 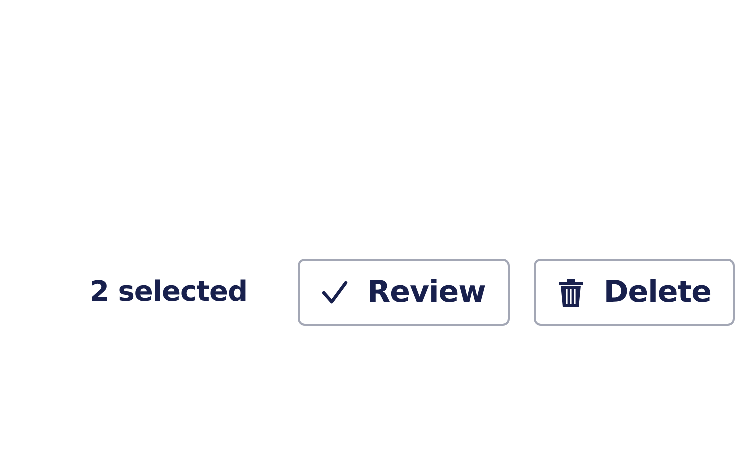 What do you see at coordinates (404, 292) in the screenshot?
I see `review-button: Review` at bounding box center [404, 292].